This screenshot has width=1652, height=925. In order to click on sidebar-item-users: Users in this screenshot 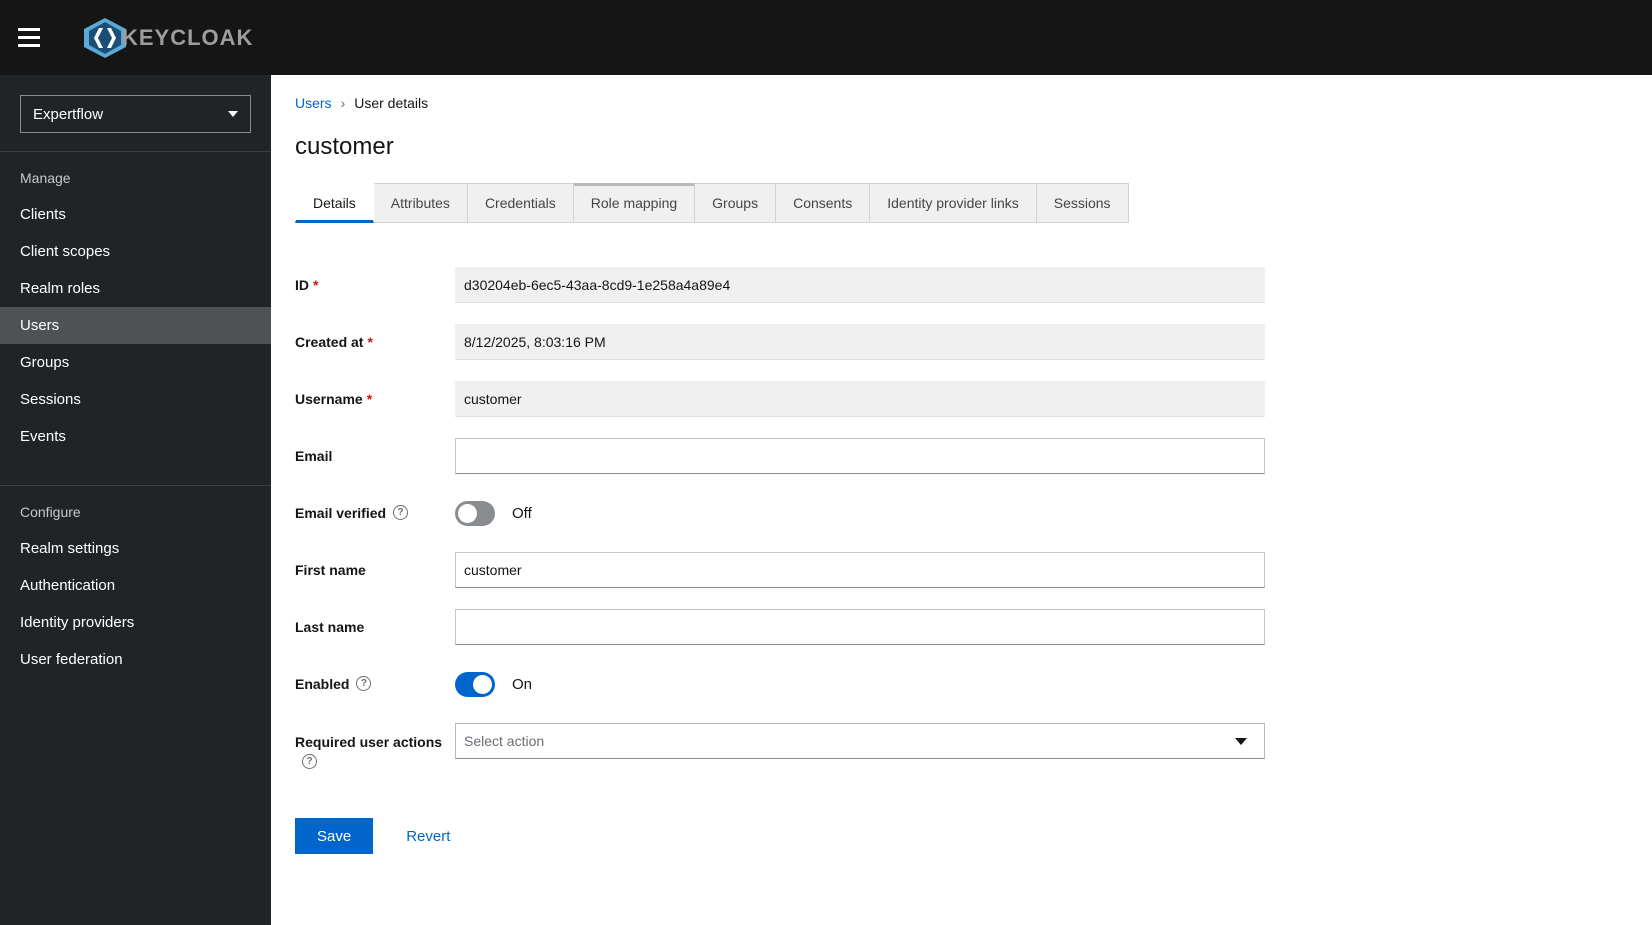, I will do `click(135, 325)`.